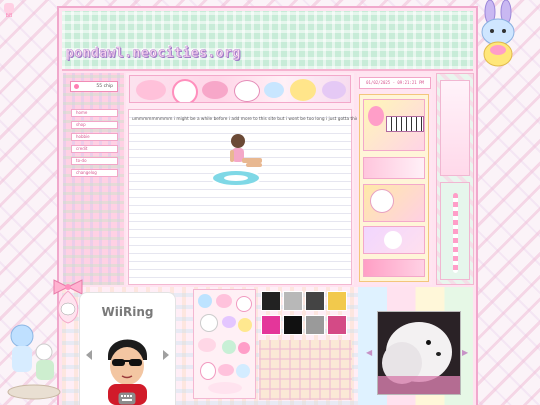 This screenshot has height=405, width=540. Describe the element at coordinates (153, 54) in the screenshot. I see `site-title: pondawl.neocities.org` at that location.